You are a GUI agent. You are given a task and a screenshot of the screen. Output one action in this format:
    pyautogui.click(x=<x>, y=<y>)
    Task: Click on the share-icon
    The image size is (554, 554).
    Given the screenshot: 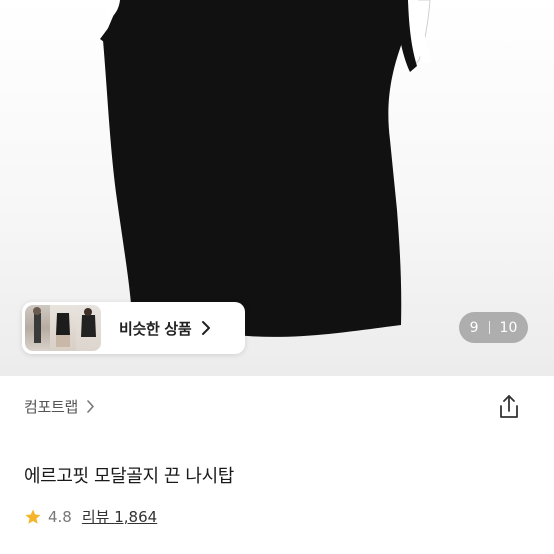 What is the action you would take?
    pyautogui.click(x=509, y=407)
    